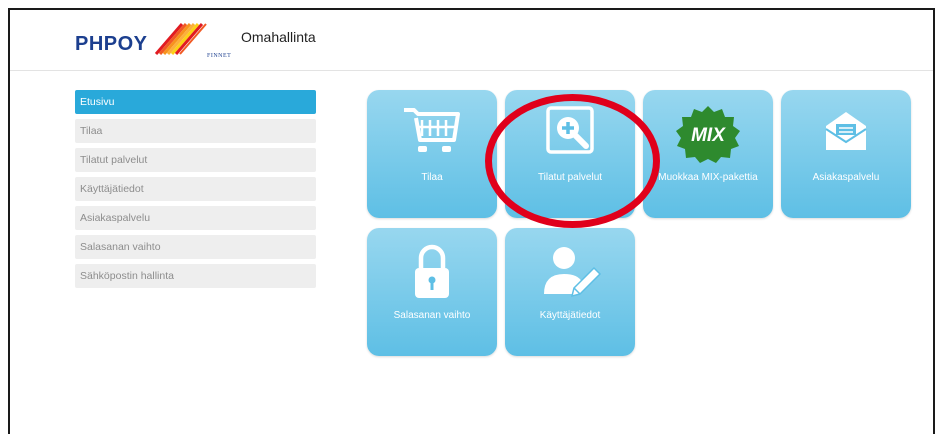 Image resolution: width=943 pixels, height=434 pixels. I want to click on brand-logo-text: PHPOY, so click(111, 44).